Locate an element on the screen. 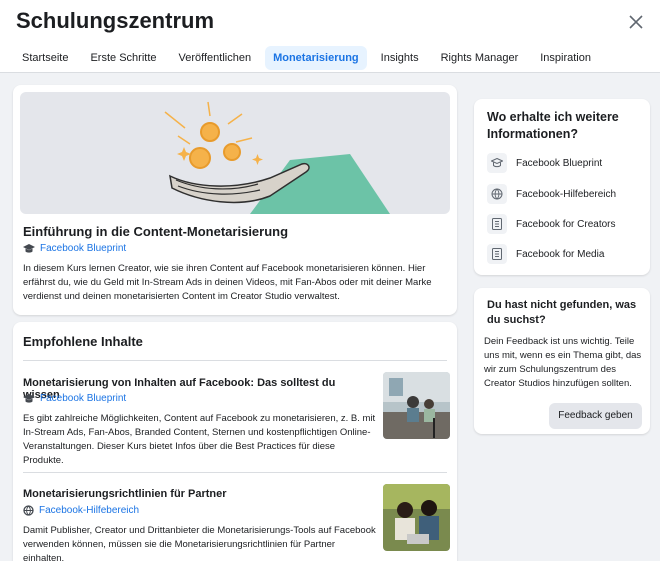 This screenshot has height=561, width=660. list-item-source: Facebook-Hilfebereich is located at coordinates (81, 510).